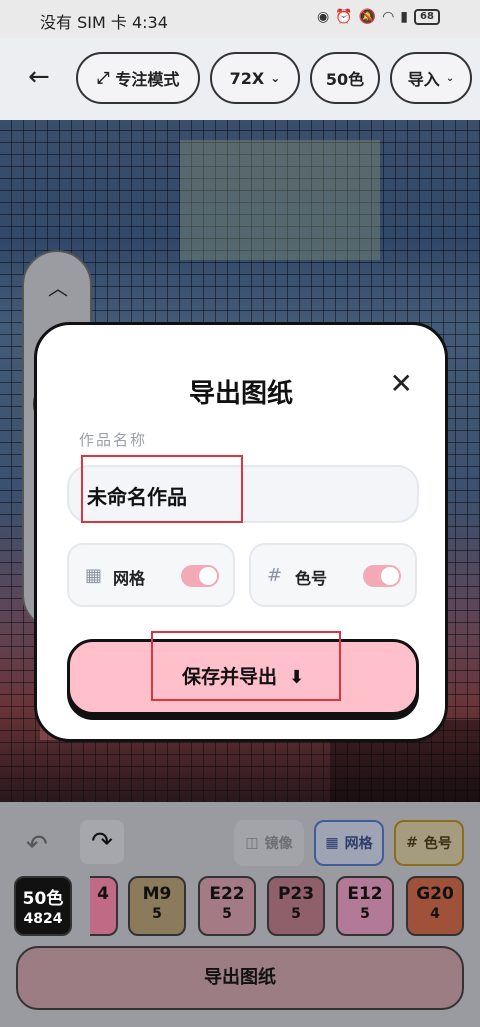 This screenshot has width=480, height=1027. What do you see at coordinates (58, 286) in the screenshot?
I see `chevron-up-icon: ︿` at bounding box center [58, 286].